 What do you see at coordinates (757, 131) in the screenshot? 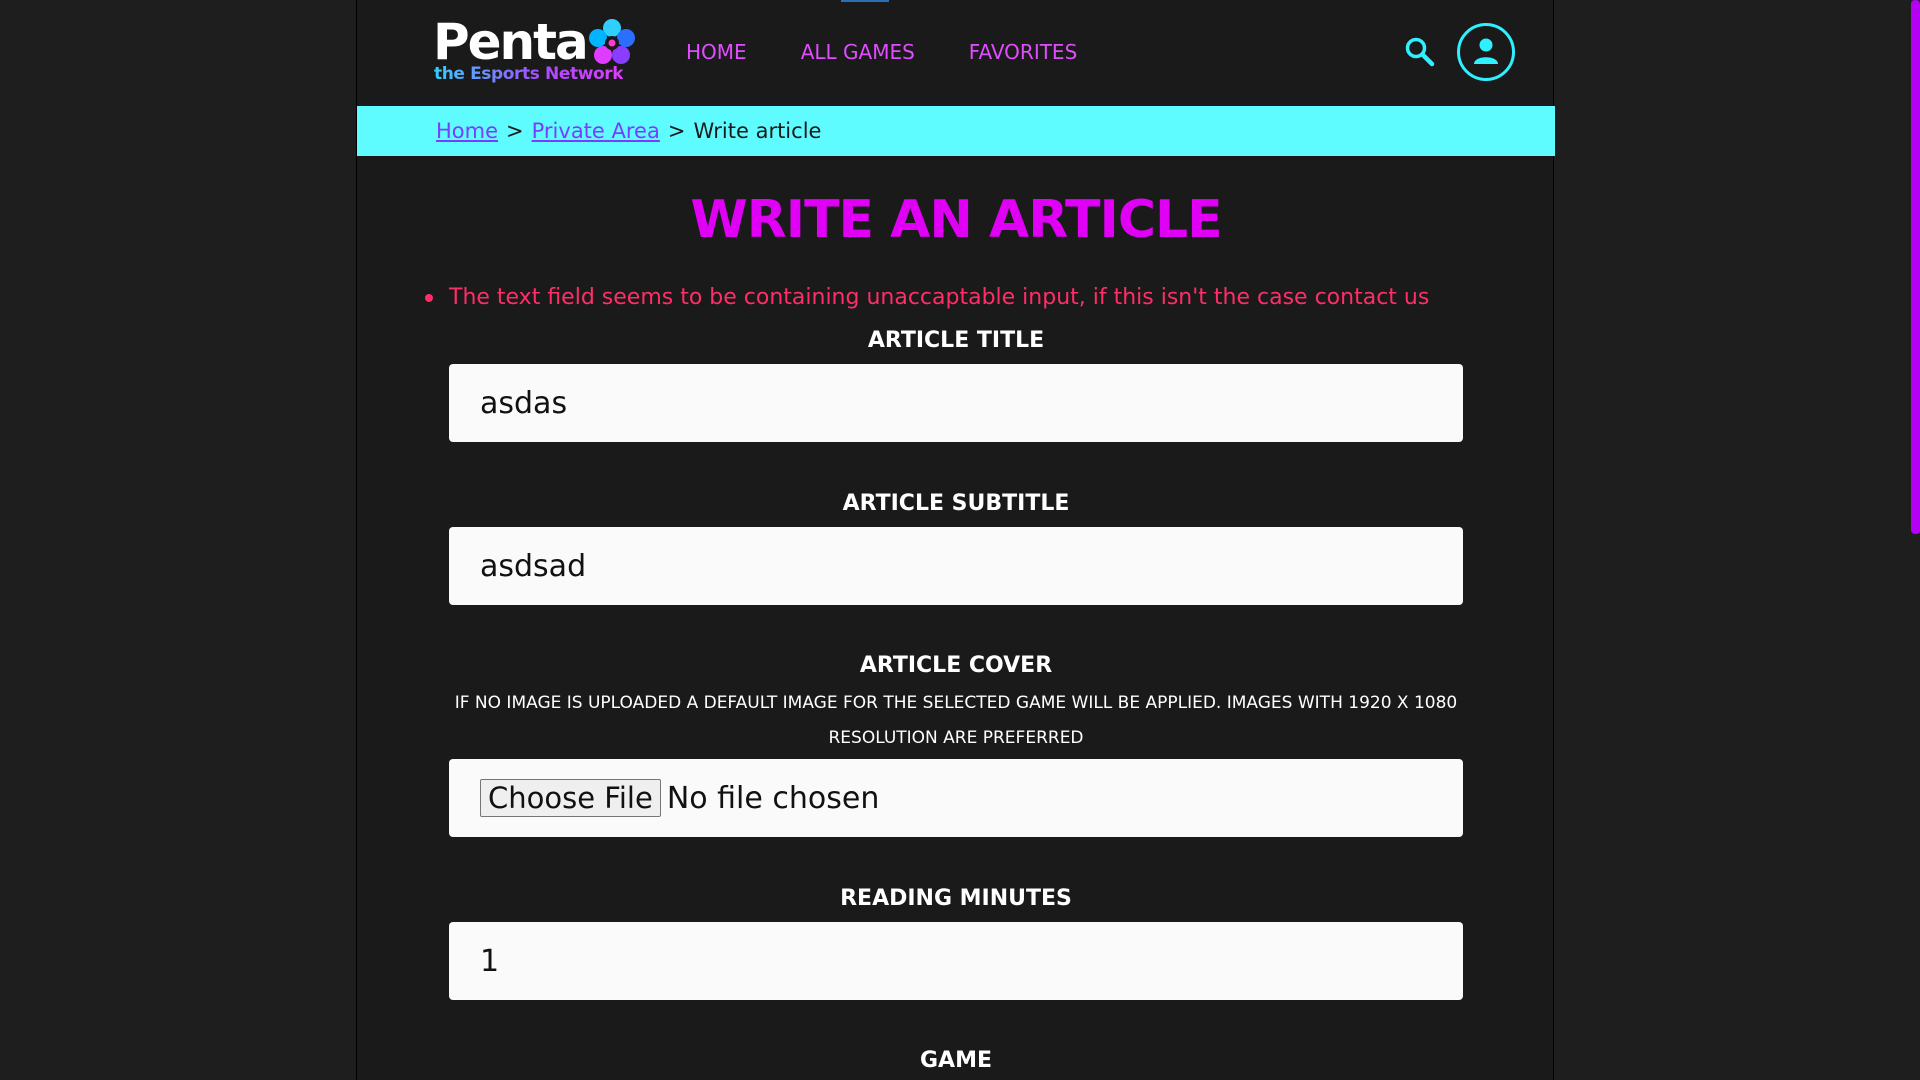
I see `breadcrumb-current: Write article` at bounding box center [757, 131].